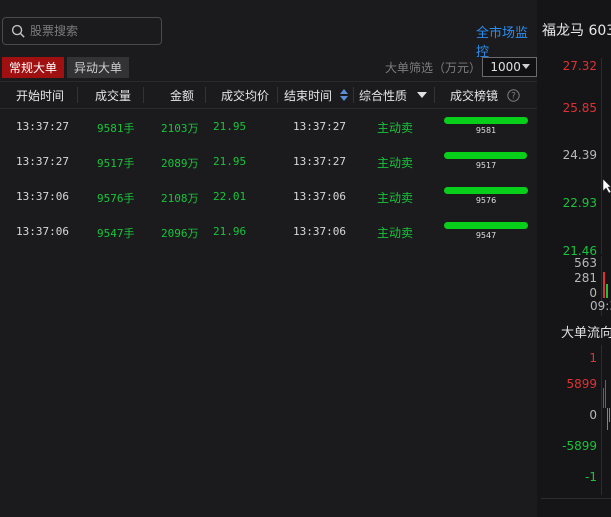  What do you see at coordinates (393, 95) in the screenshot?
I see `col-nature: 综合性质` at bounding box center [393, 95].